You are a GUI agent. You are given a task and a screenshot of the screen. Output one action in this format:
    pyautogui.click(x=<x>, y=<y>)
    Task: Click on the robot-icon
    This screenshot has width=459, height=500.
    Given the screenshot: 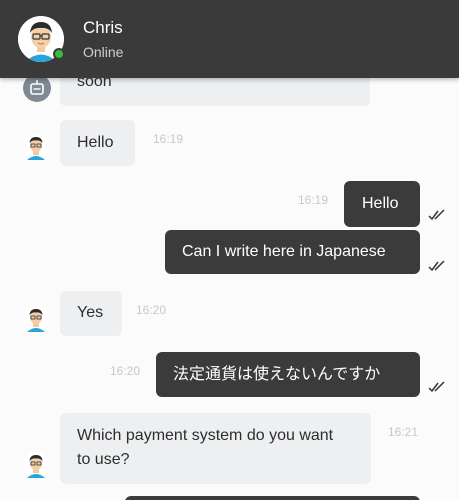 What is the action you would take?
    pyautogui.click(x=37, y=87)
    